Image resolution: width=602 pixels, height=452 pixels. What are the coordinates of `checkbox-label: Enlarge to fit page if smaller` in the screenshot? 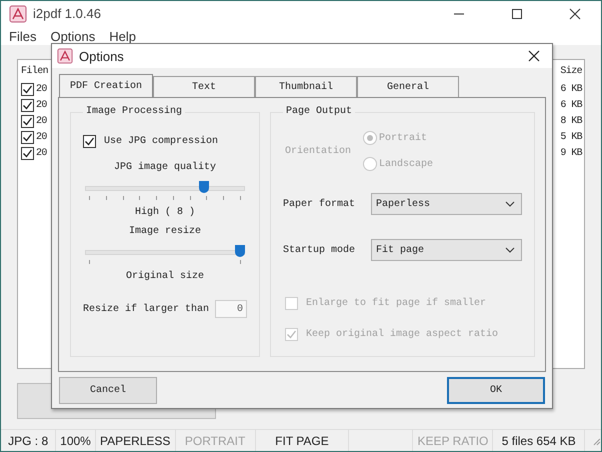 It's located at (396, 303).